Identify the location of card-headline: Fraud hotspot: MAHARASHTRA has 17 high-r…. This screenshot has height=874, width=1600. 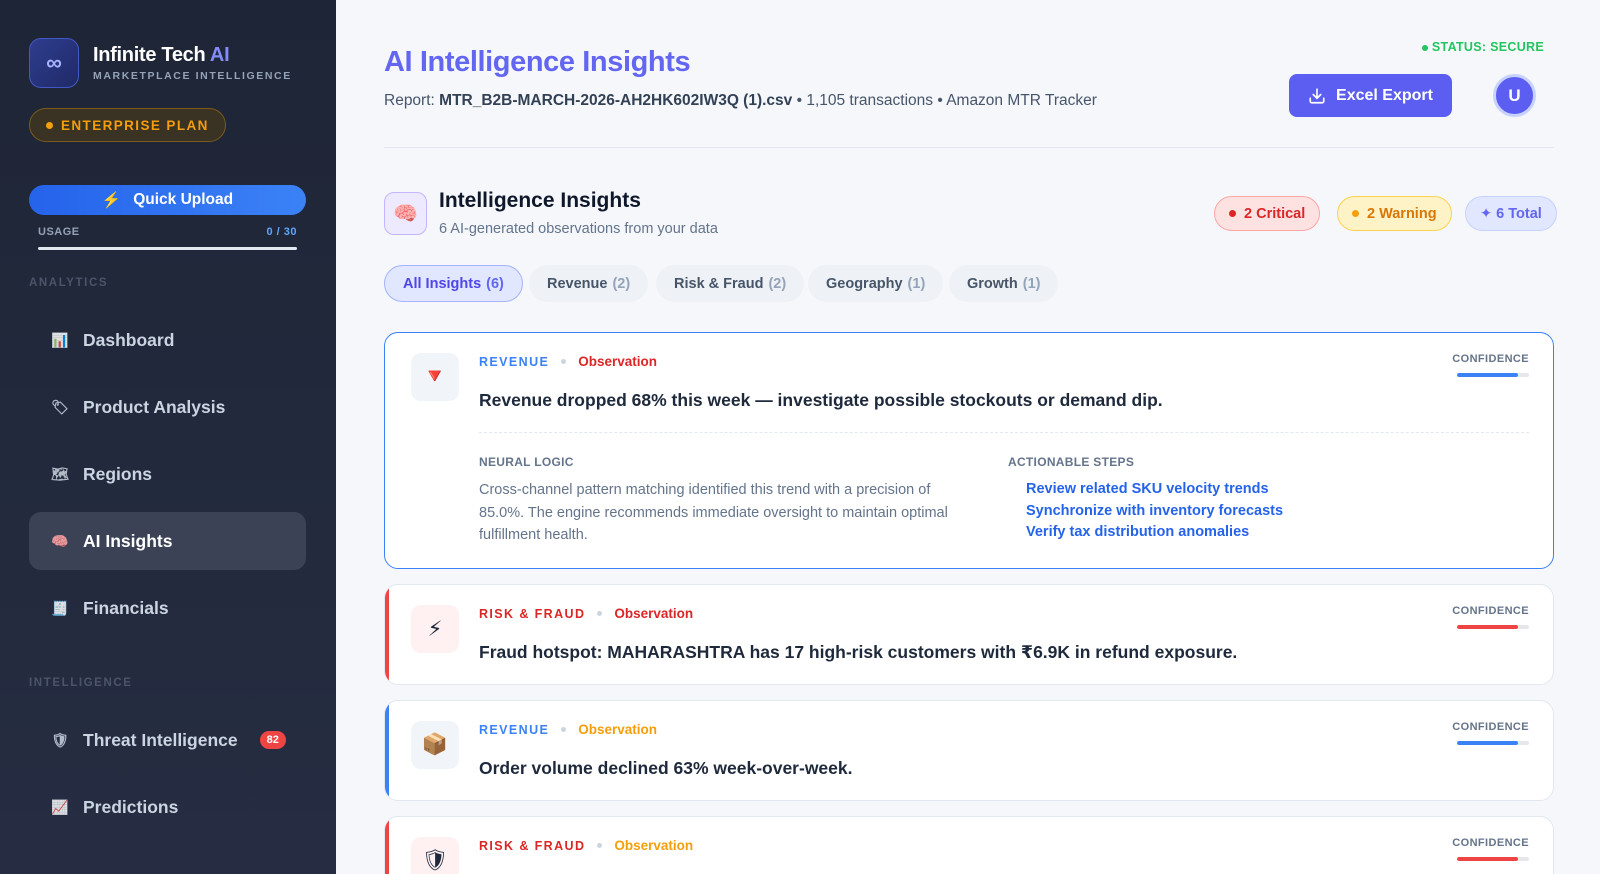
(858, 652).